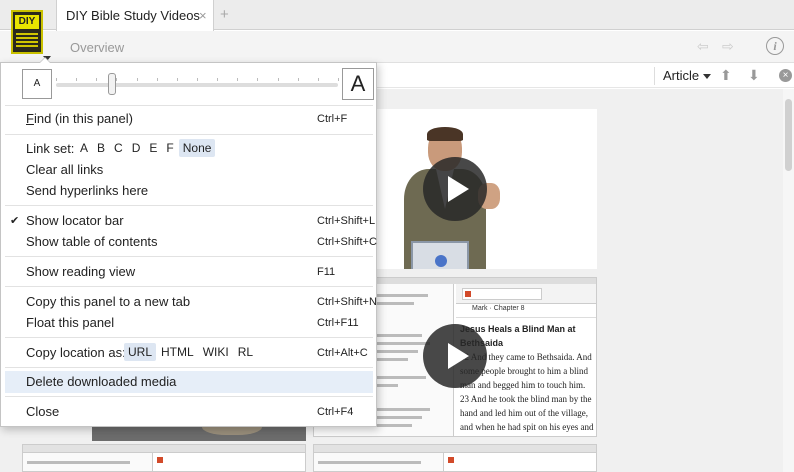  What do you see at coordinates (203, 15) in the screenshot?
I see `tab-close-icon: ×` at bounding box center [203, 15].